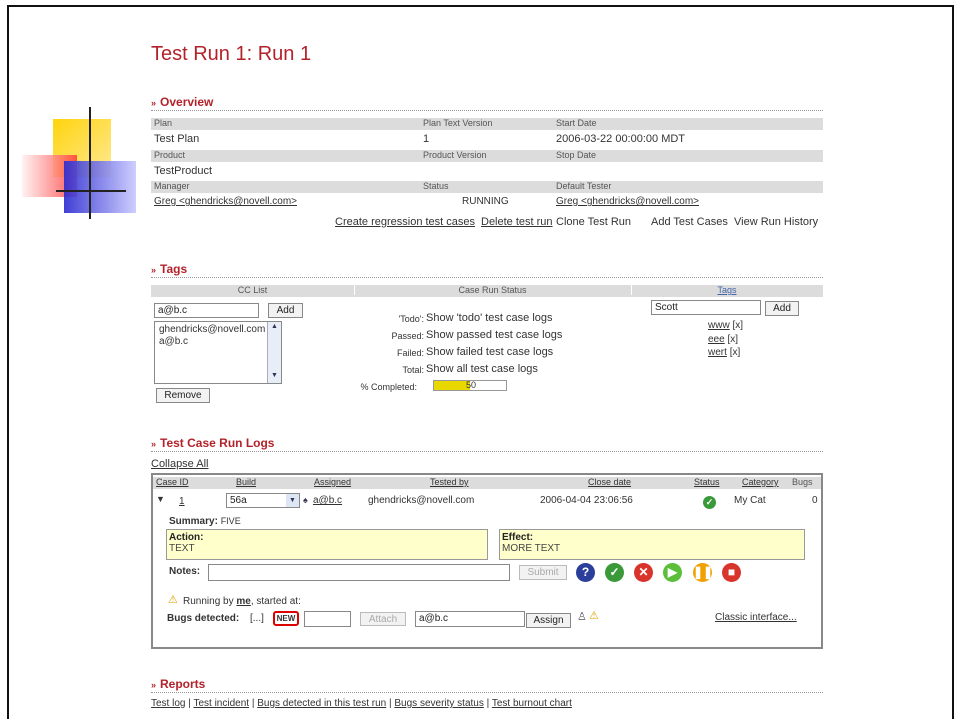  I want to click on tag-link: www, so click(719, 325).